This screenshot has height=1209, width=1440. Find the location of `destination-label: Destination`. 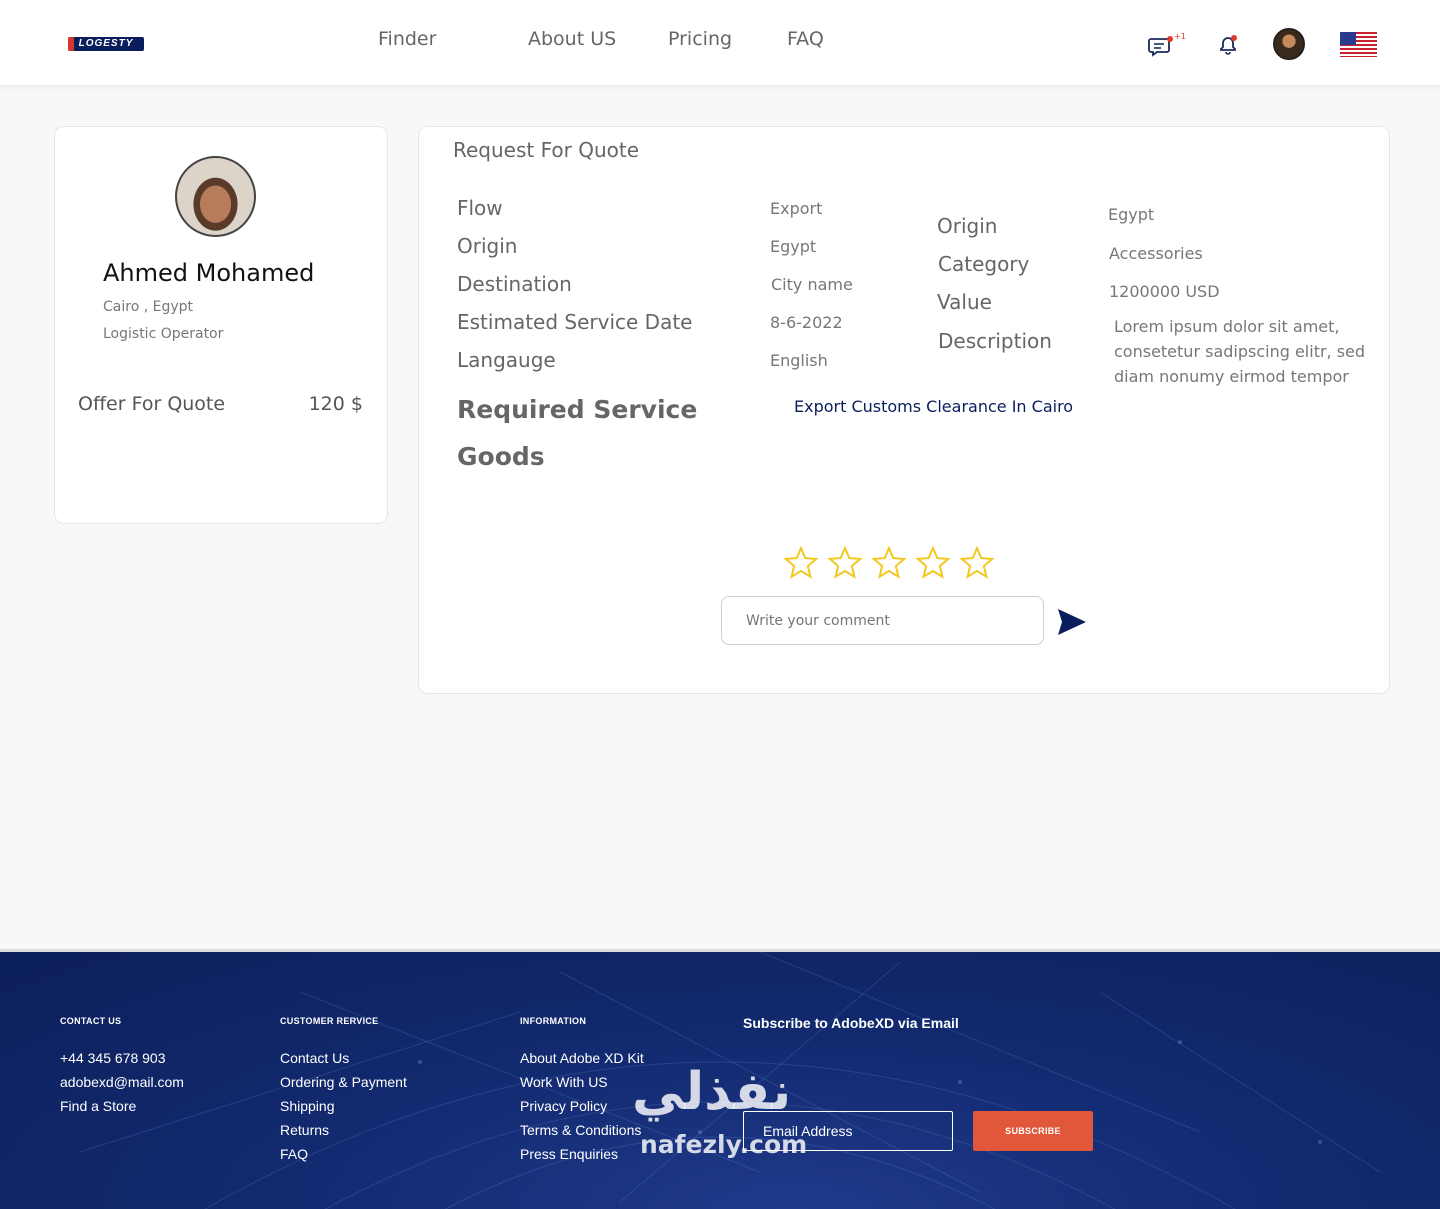

destination-label: Destination is located at coordinates (514, 284).